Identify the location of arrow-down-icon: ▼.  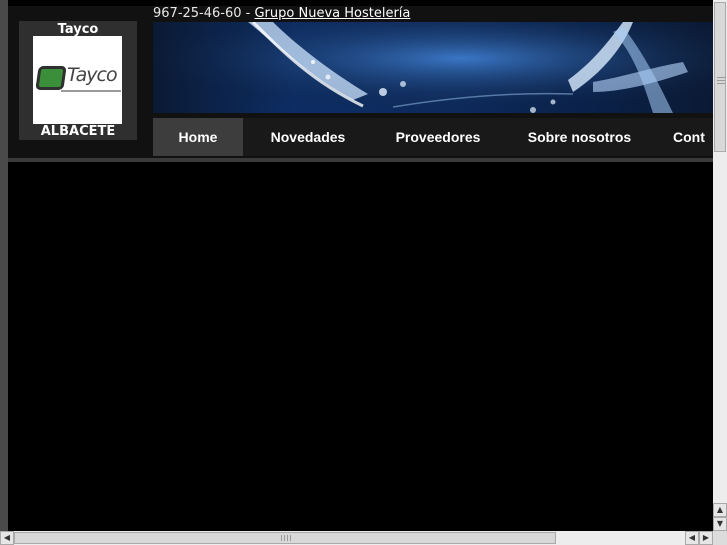
(720, 524).